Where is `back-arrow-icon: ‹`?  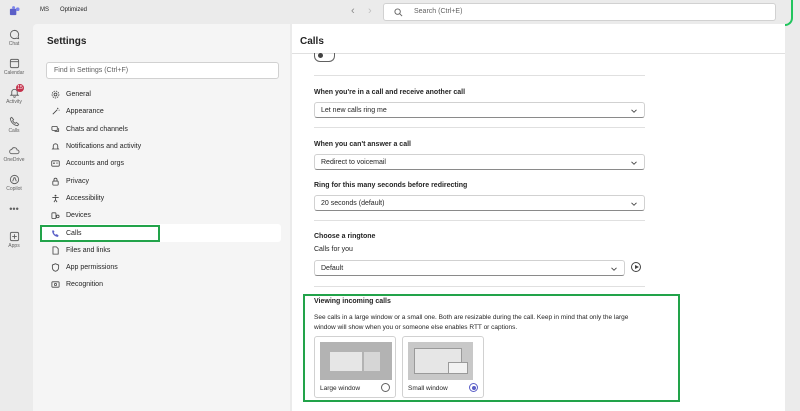
back-arrow-icon: ‹ is located at coordinates (353, 11).